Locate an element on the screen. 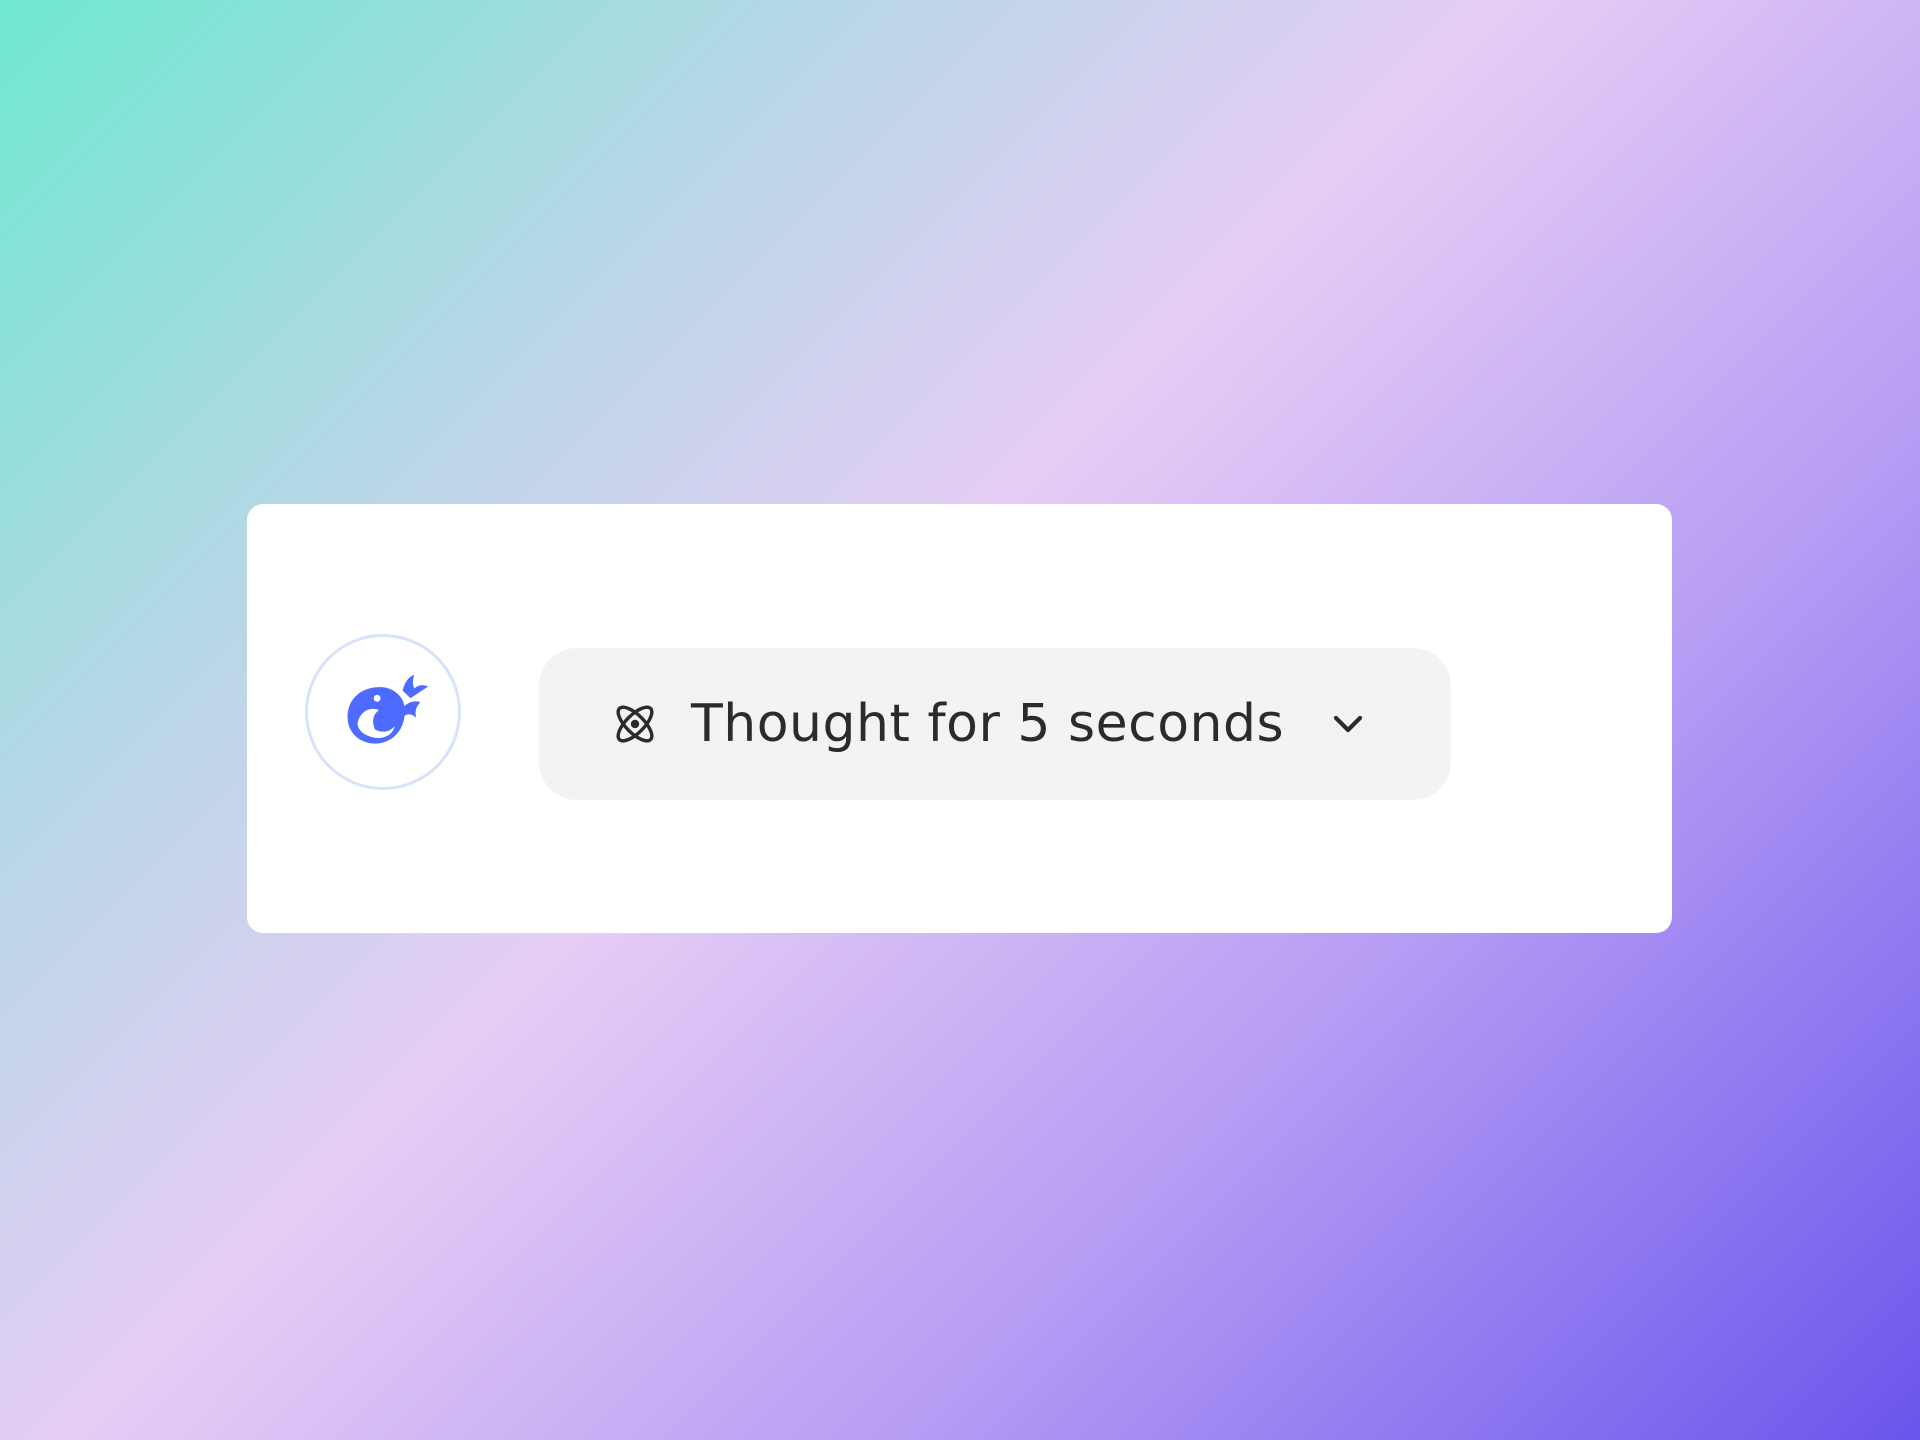 This screenshot has height=1440, width=1920. thinking-toggle-button: Thought for 5 seconds is located at coordinates (995, 724).